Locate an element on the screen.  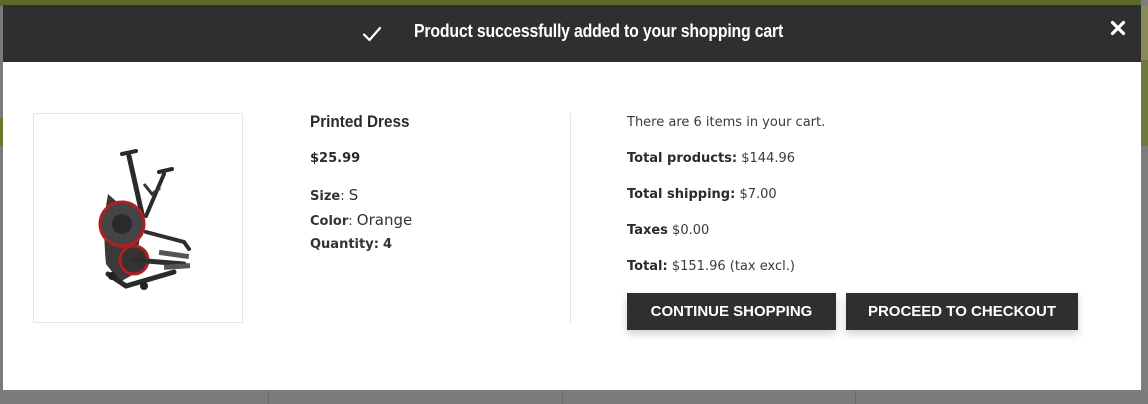
cart-total-products: Total products: $144.96 is located at coordinates (711, 158).